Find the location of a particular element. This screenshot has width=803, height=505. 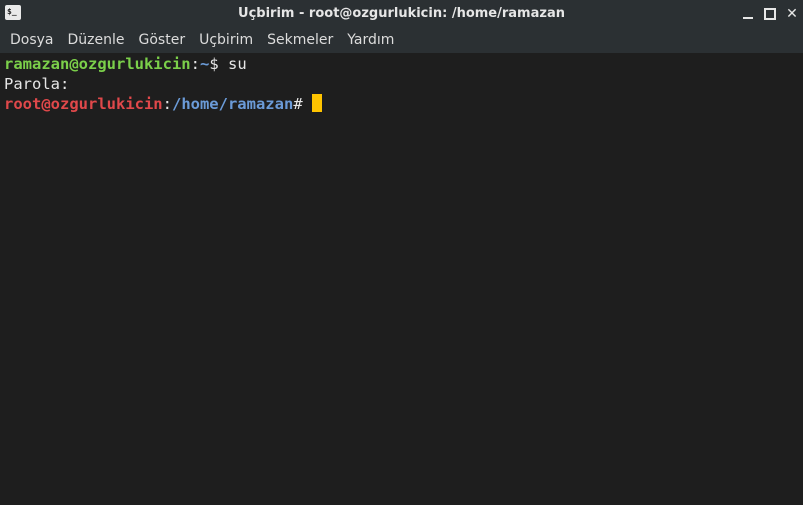

password-prompt: Parola: is located at coordinates (37, 83).